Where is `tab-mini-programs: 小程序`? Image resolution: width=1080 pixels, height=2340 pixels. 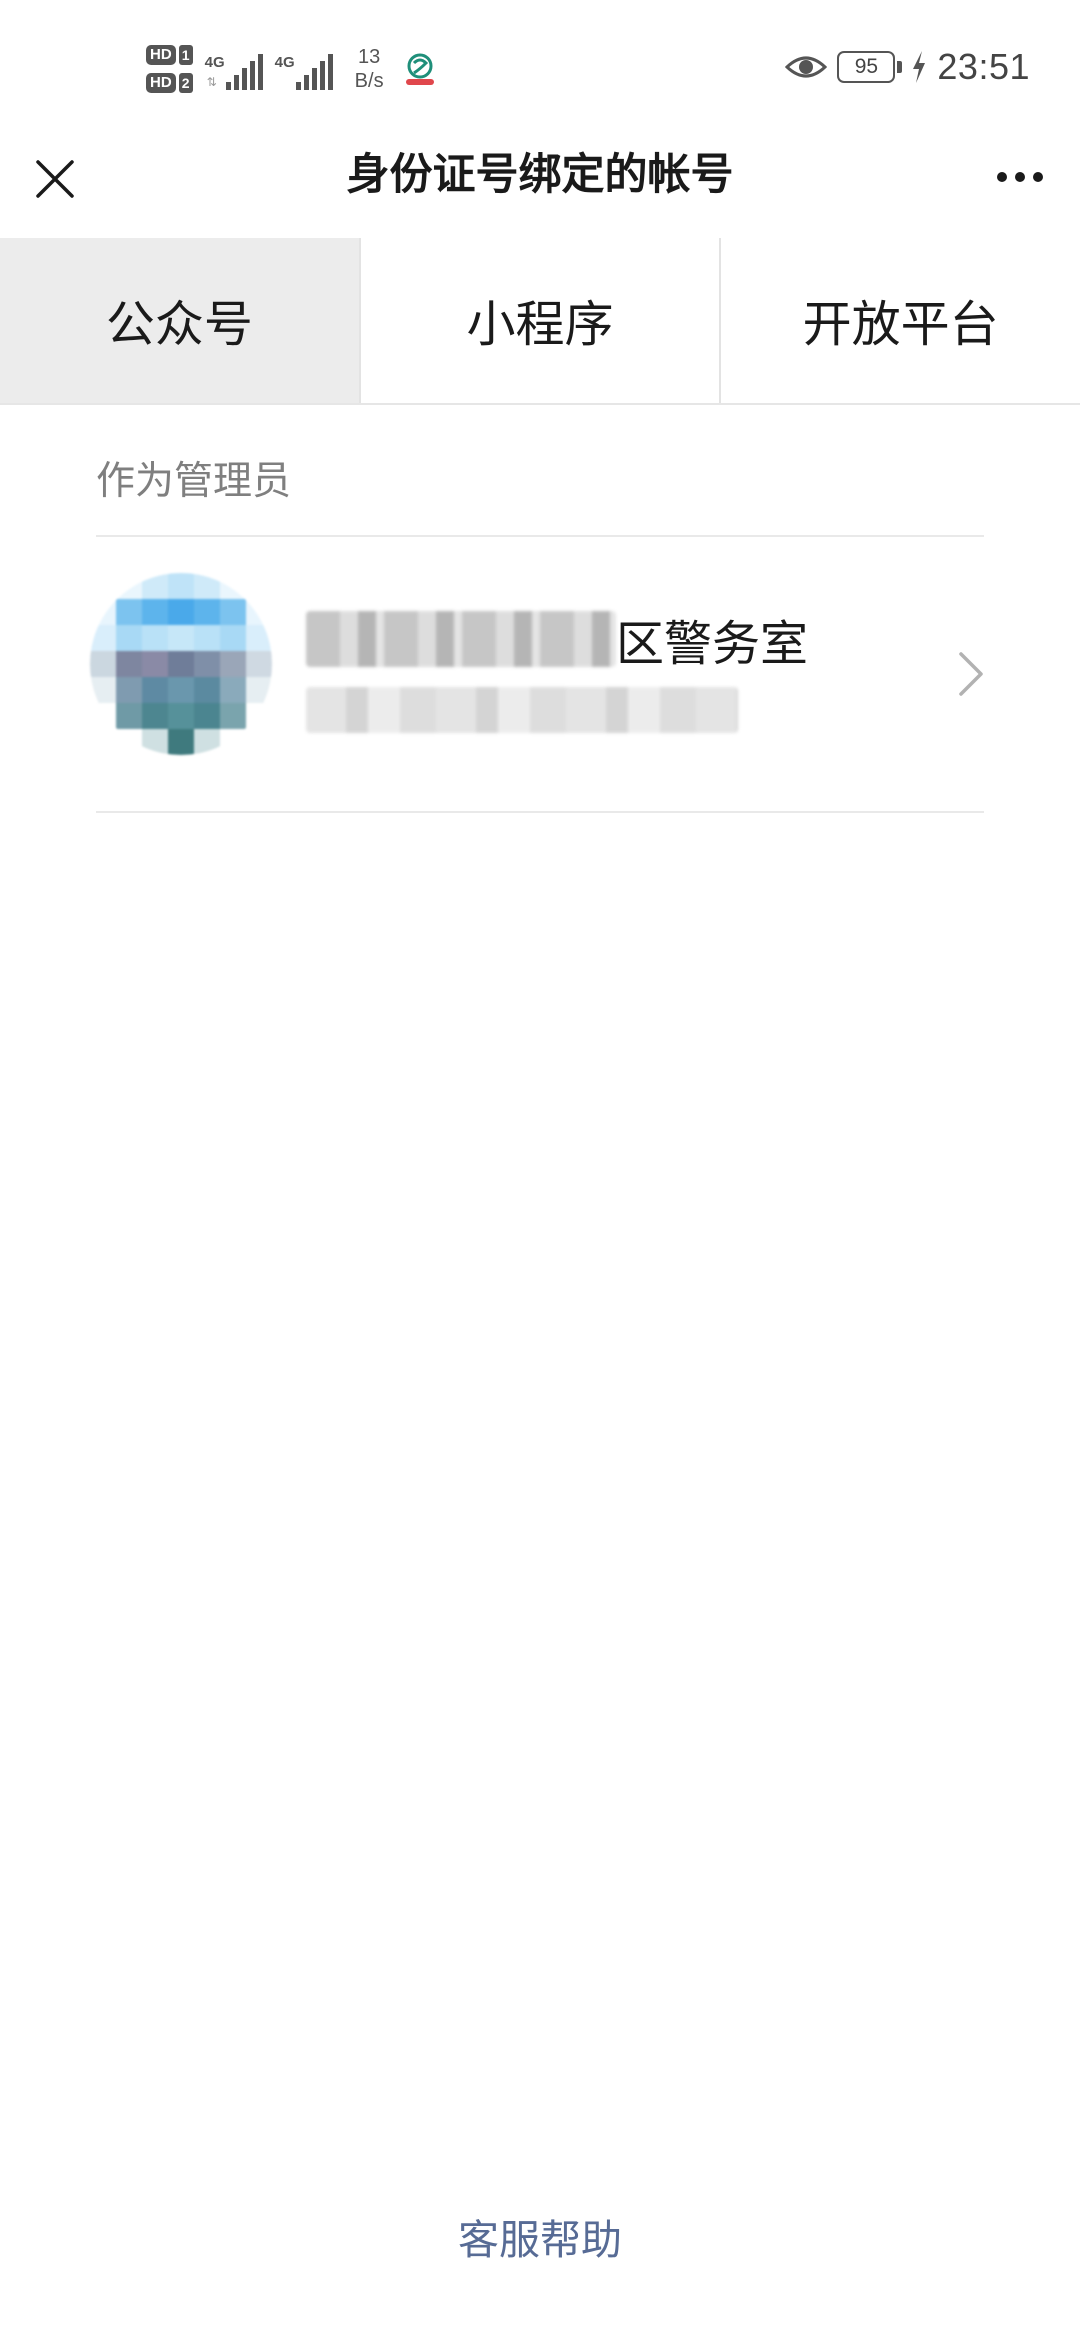 tab-mini-programs: 小程序 is located at coordinates (541, 320).